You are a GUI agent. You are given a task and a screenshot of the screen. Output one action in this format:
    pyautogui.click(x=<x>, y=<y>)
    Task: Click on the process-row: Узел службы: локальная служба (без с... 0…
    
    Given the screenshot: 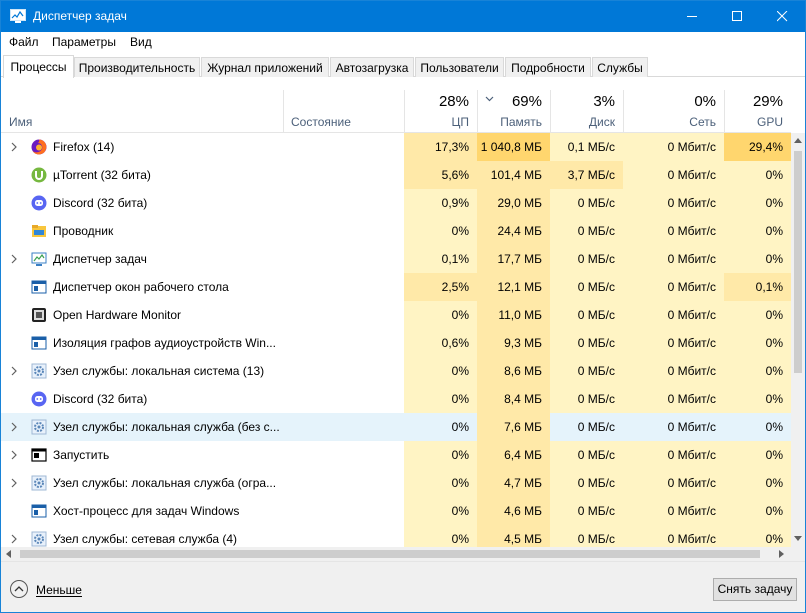 What is the action you would take?
    pyautogui.click(x=396, y=427)
    